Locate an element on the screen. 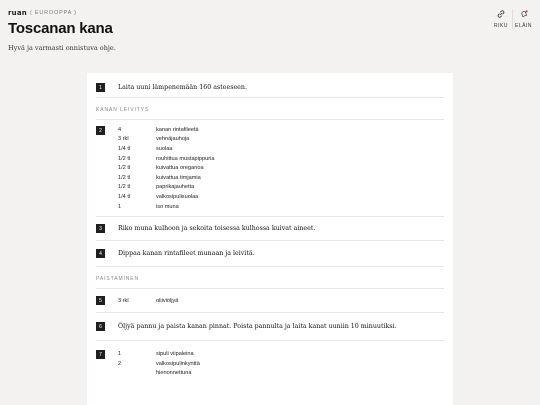  riku-label: RIKU is located at coordinates (501, 26).